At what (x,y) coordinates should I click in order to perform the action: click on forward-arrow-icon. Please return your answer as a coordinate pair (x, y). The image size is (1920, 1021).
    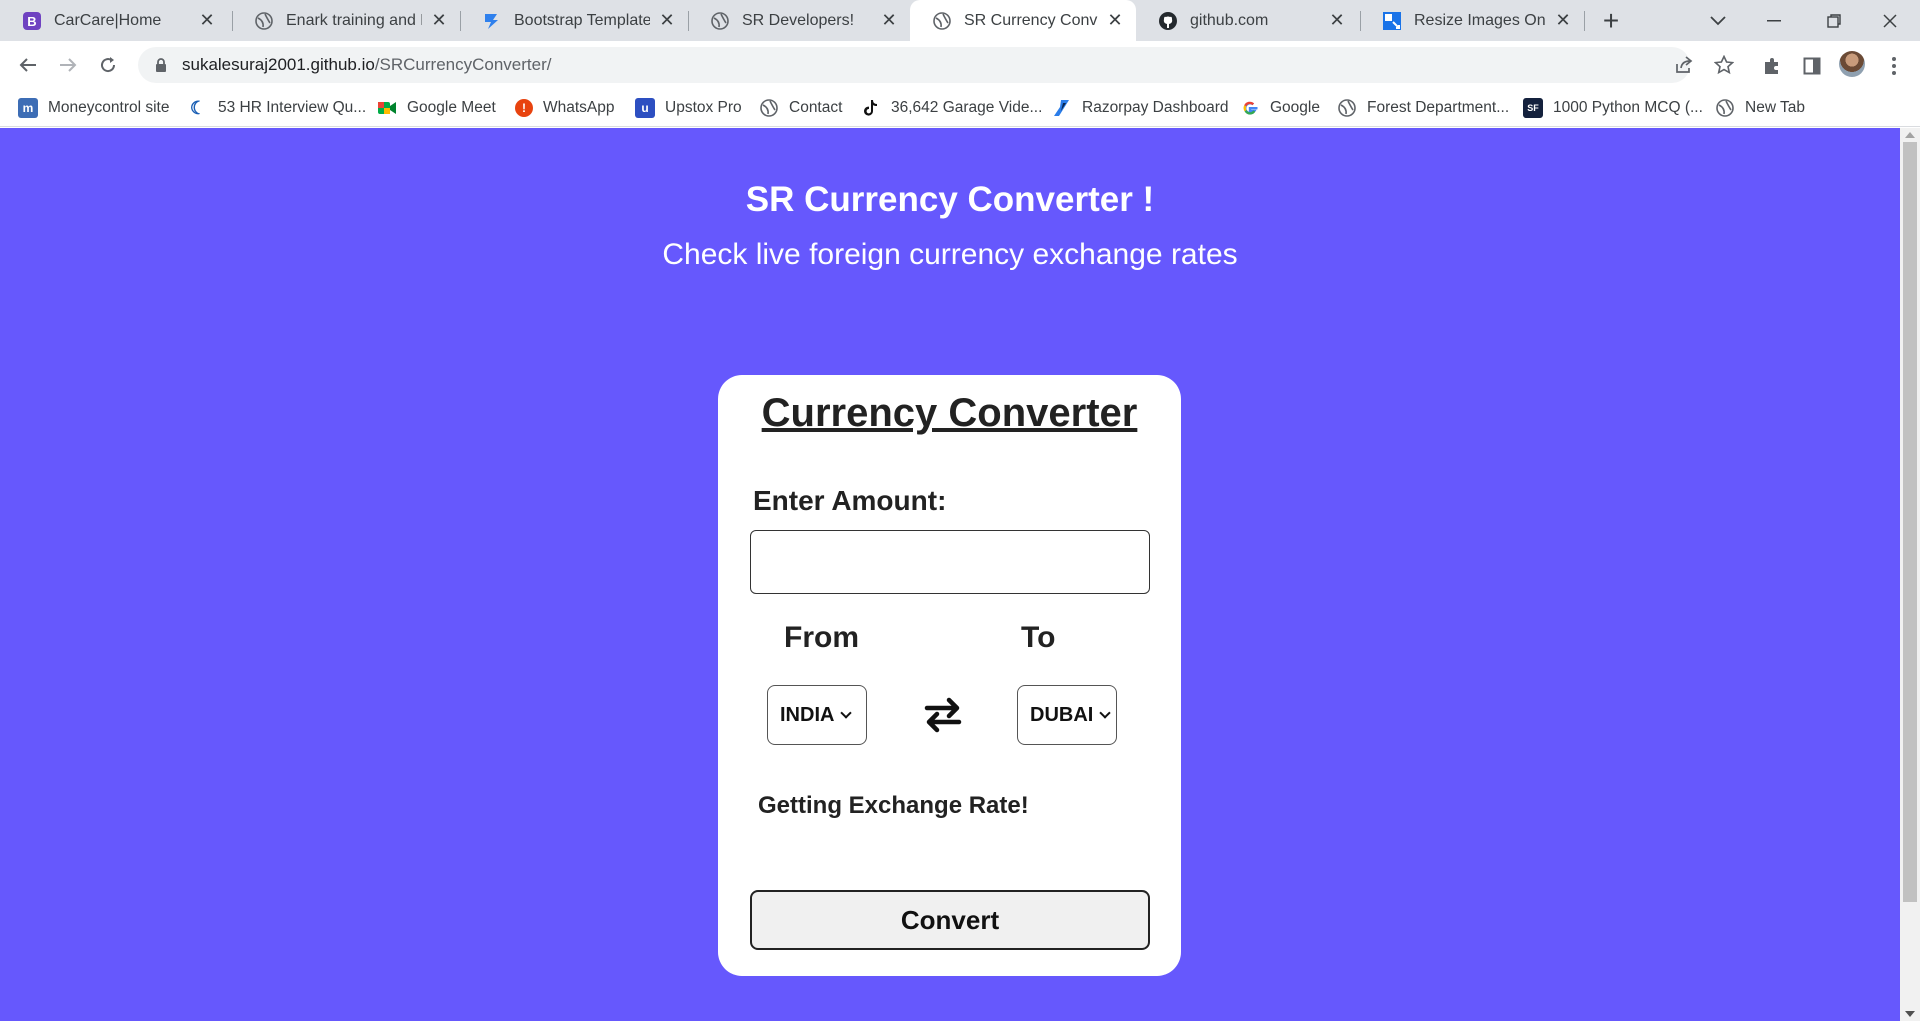
    Looking at the image, I should click on (68, 65).